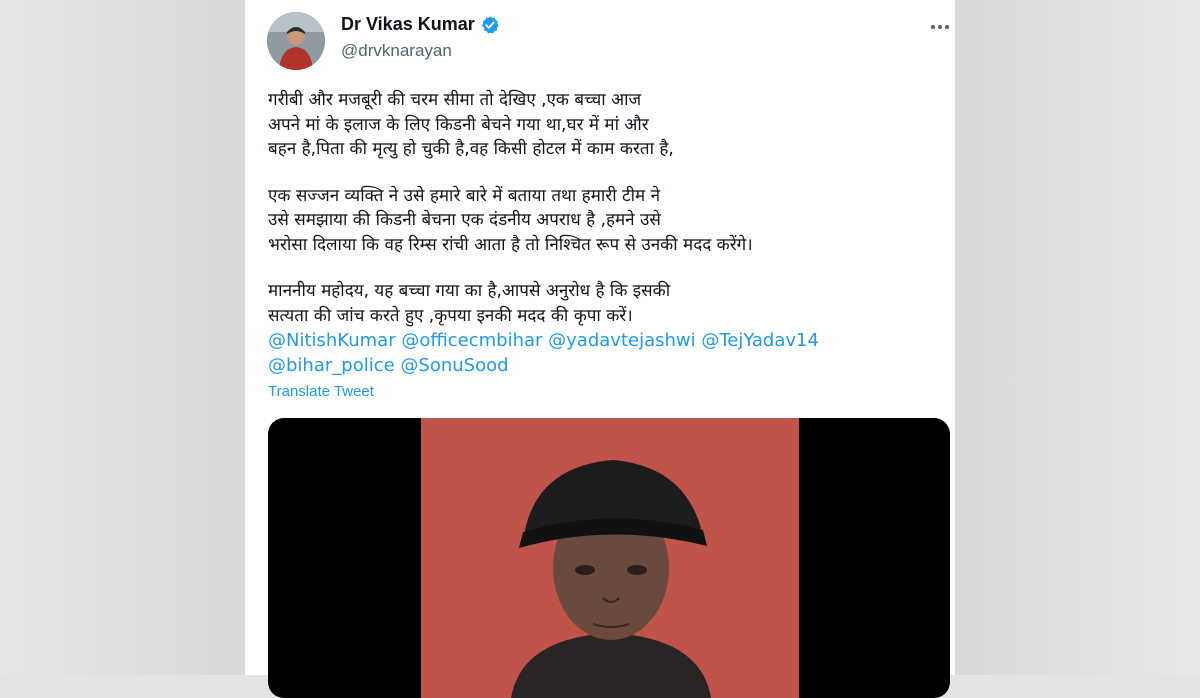 Image resolution: width=1200 pixels, height=698 pixels. What do you see at coordinates (603, 365) in the screenshot?
I see `mentions-line: @bihar_police @SonuSood` at bounding box center [603, 365].